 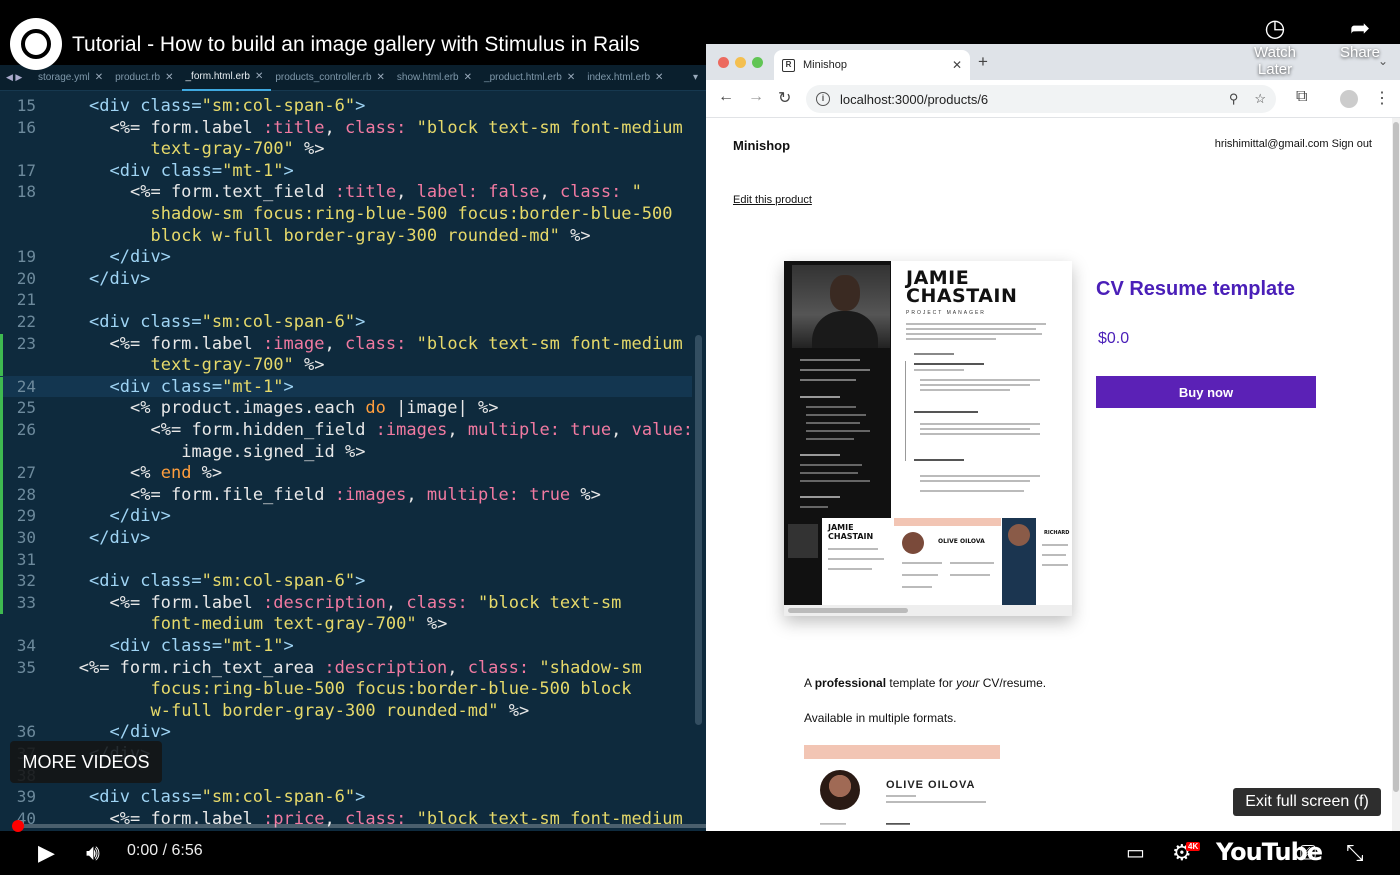 What do you see at coordinates (436, 78) in the screenshot?
I see `editor-tab: show.html.erb ✕` at bounding box center [436, 78].